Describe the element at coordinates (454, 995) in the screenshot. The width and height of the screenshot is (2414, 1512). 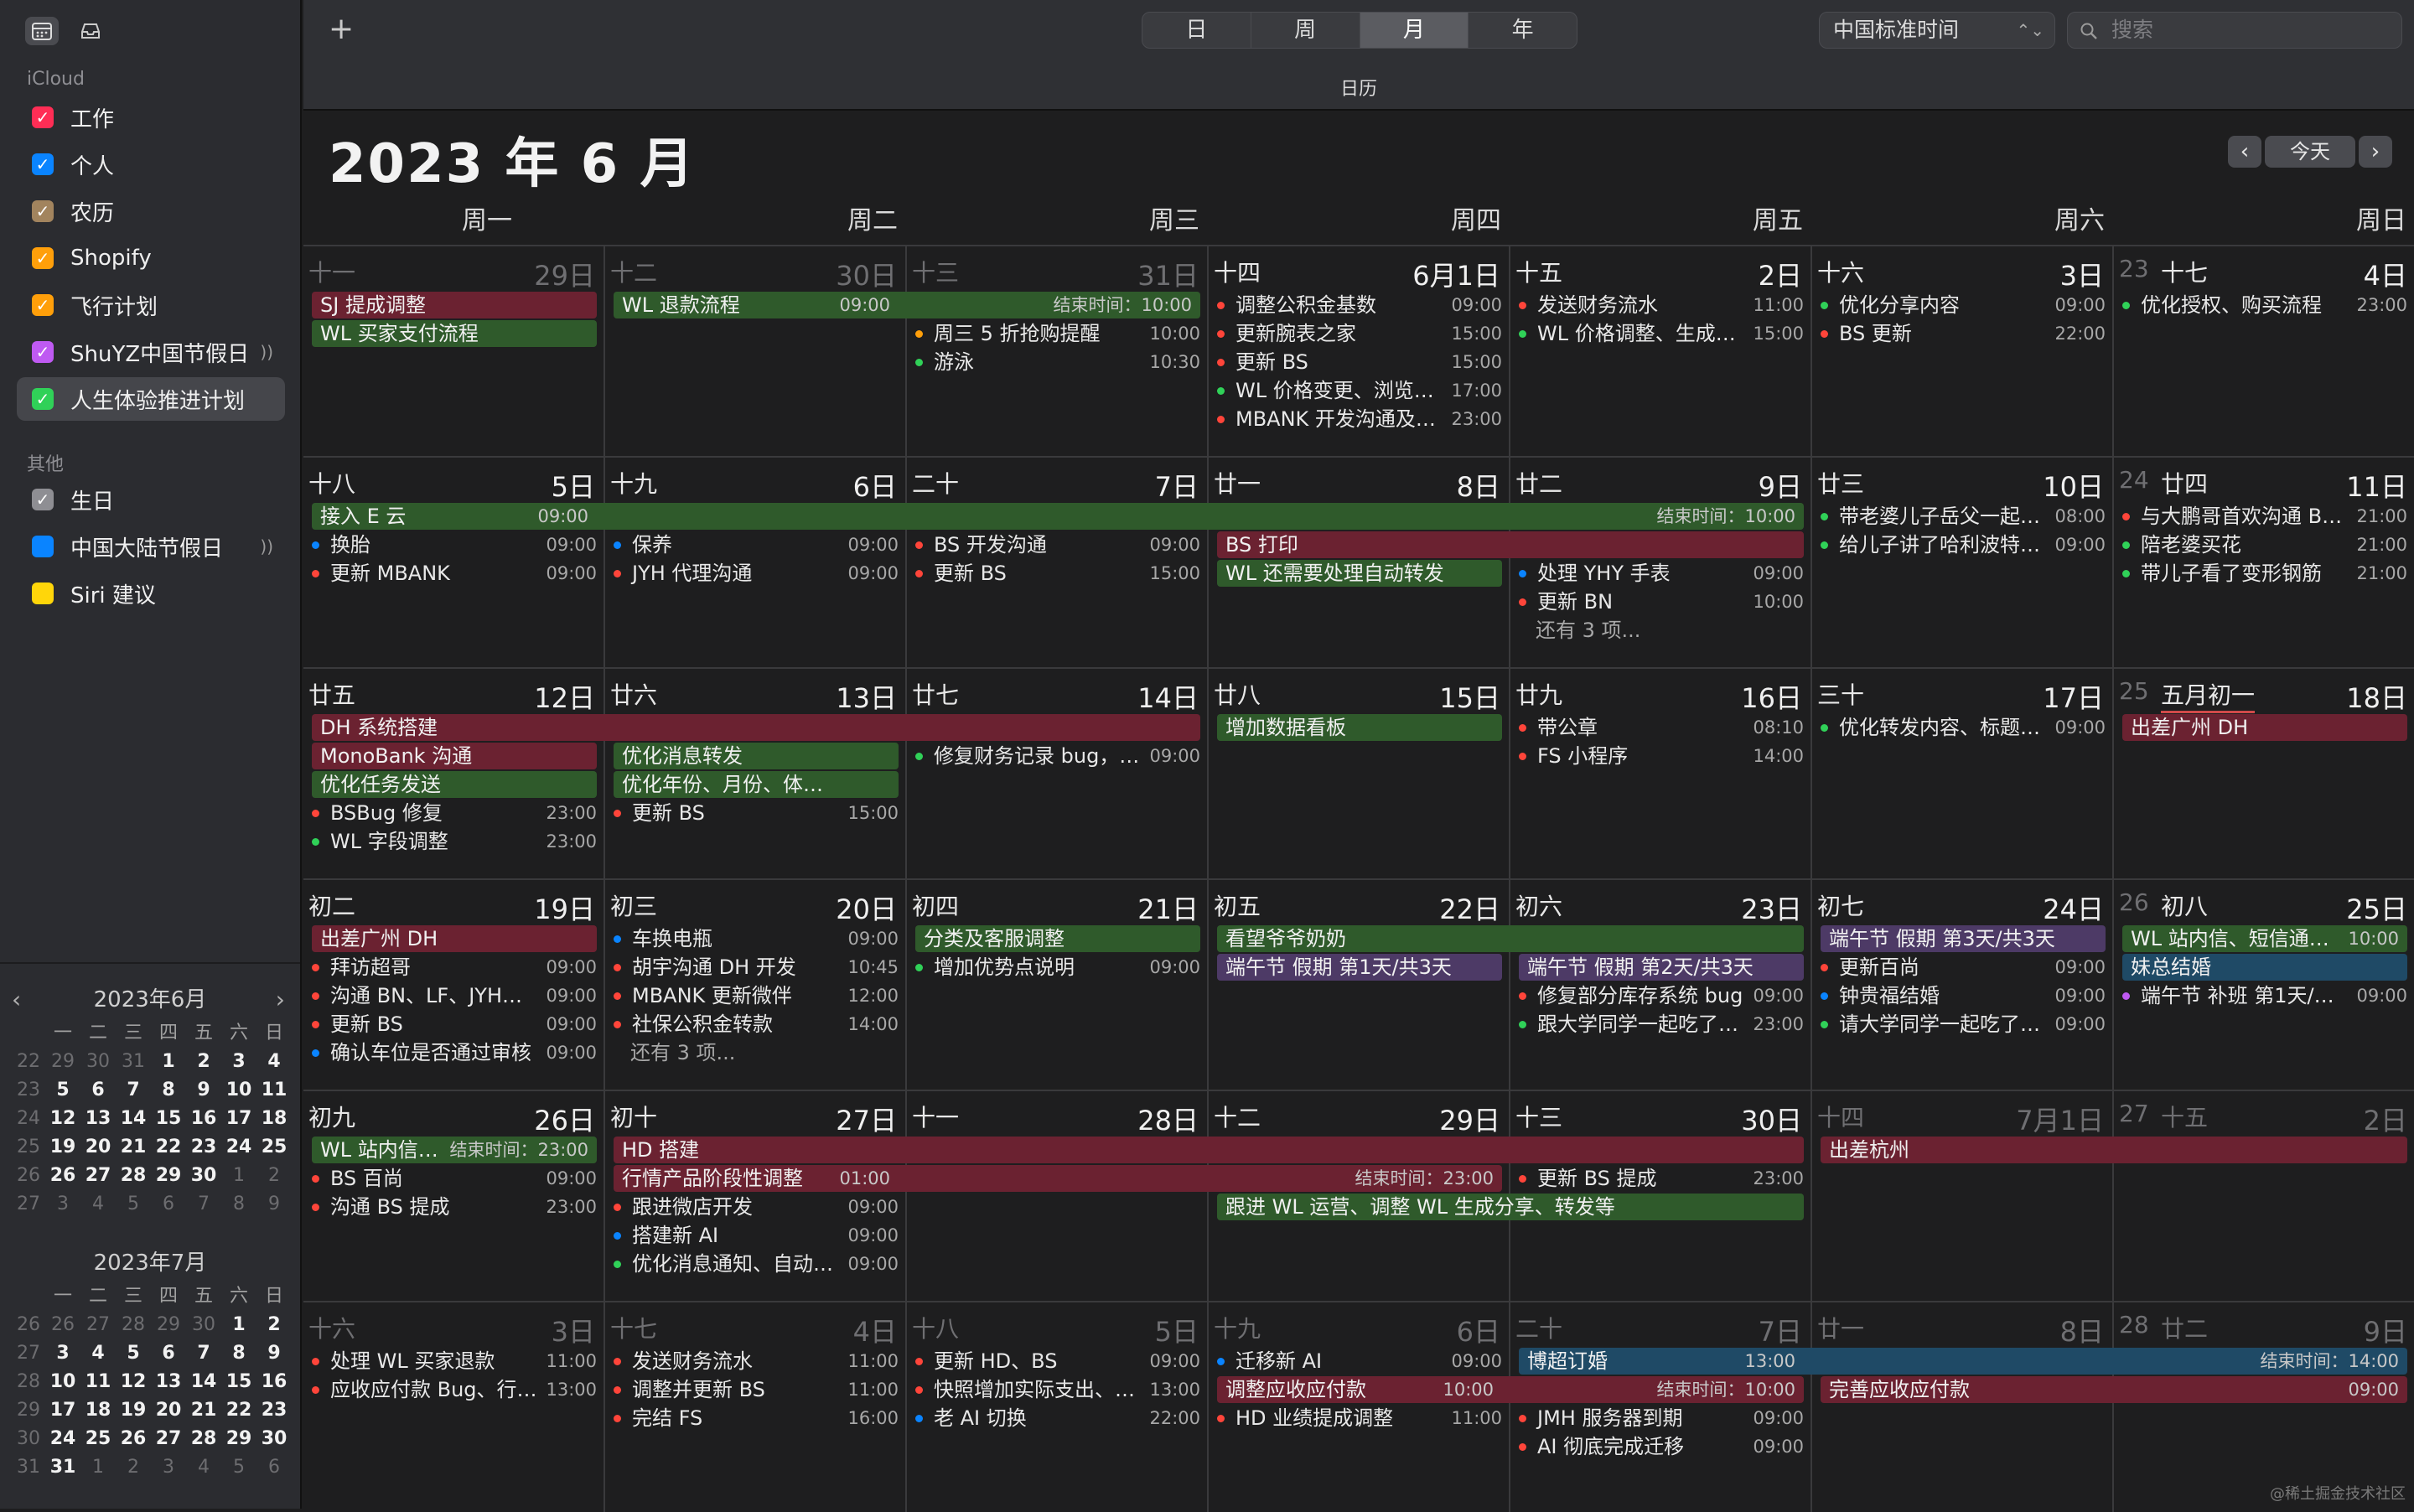
I see `event-item: 沟通 BN、LF、JYH… 09:00` at that location.